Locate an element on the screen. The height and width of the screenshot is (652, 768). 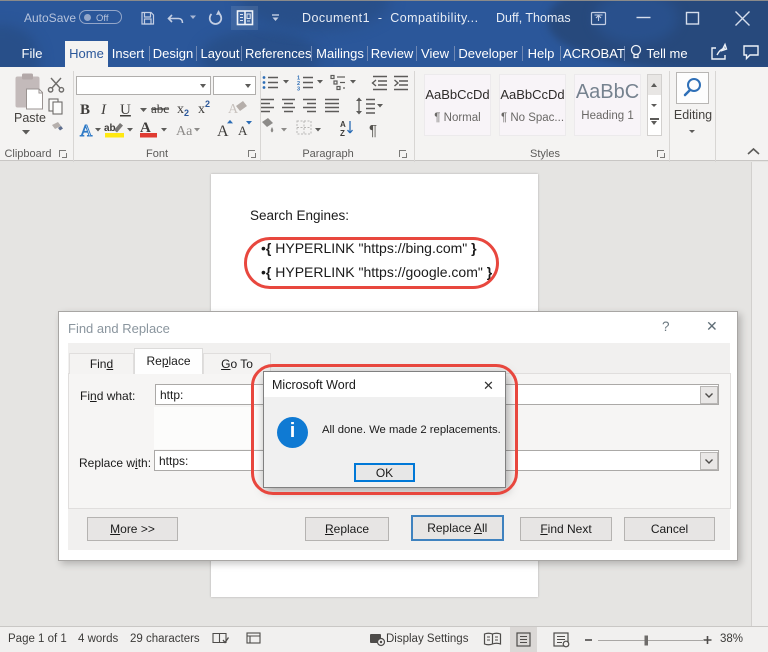
svg-text: 3 is located at coordinates (298, 90).